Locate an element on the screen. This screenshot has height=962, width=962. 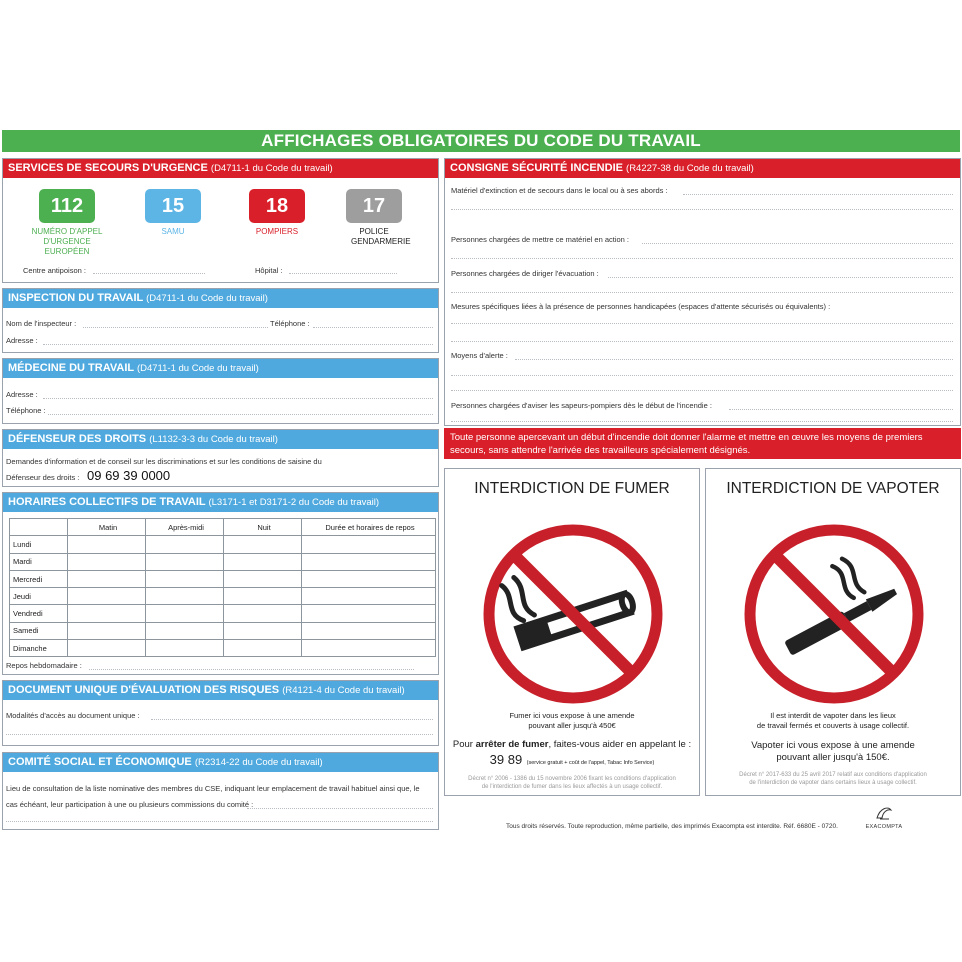
cse-title: COMITÉ SOCIAL ET ÉCONOMIQUE is located at coordinates (100, 762).